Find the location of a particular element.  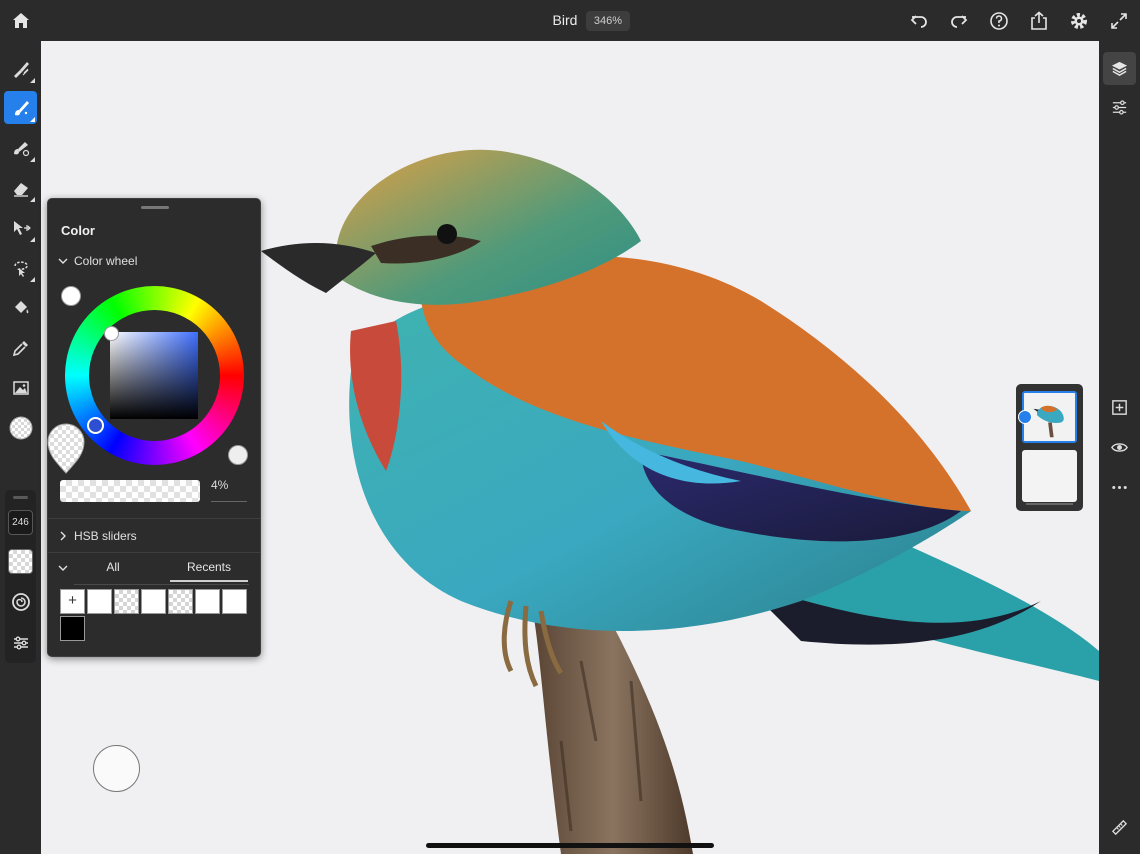

redo-icon is located at coordinates (959, 21).